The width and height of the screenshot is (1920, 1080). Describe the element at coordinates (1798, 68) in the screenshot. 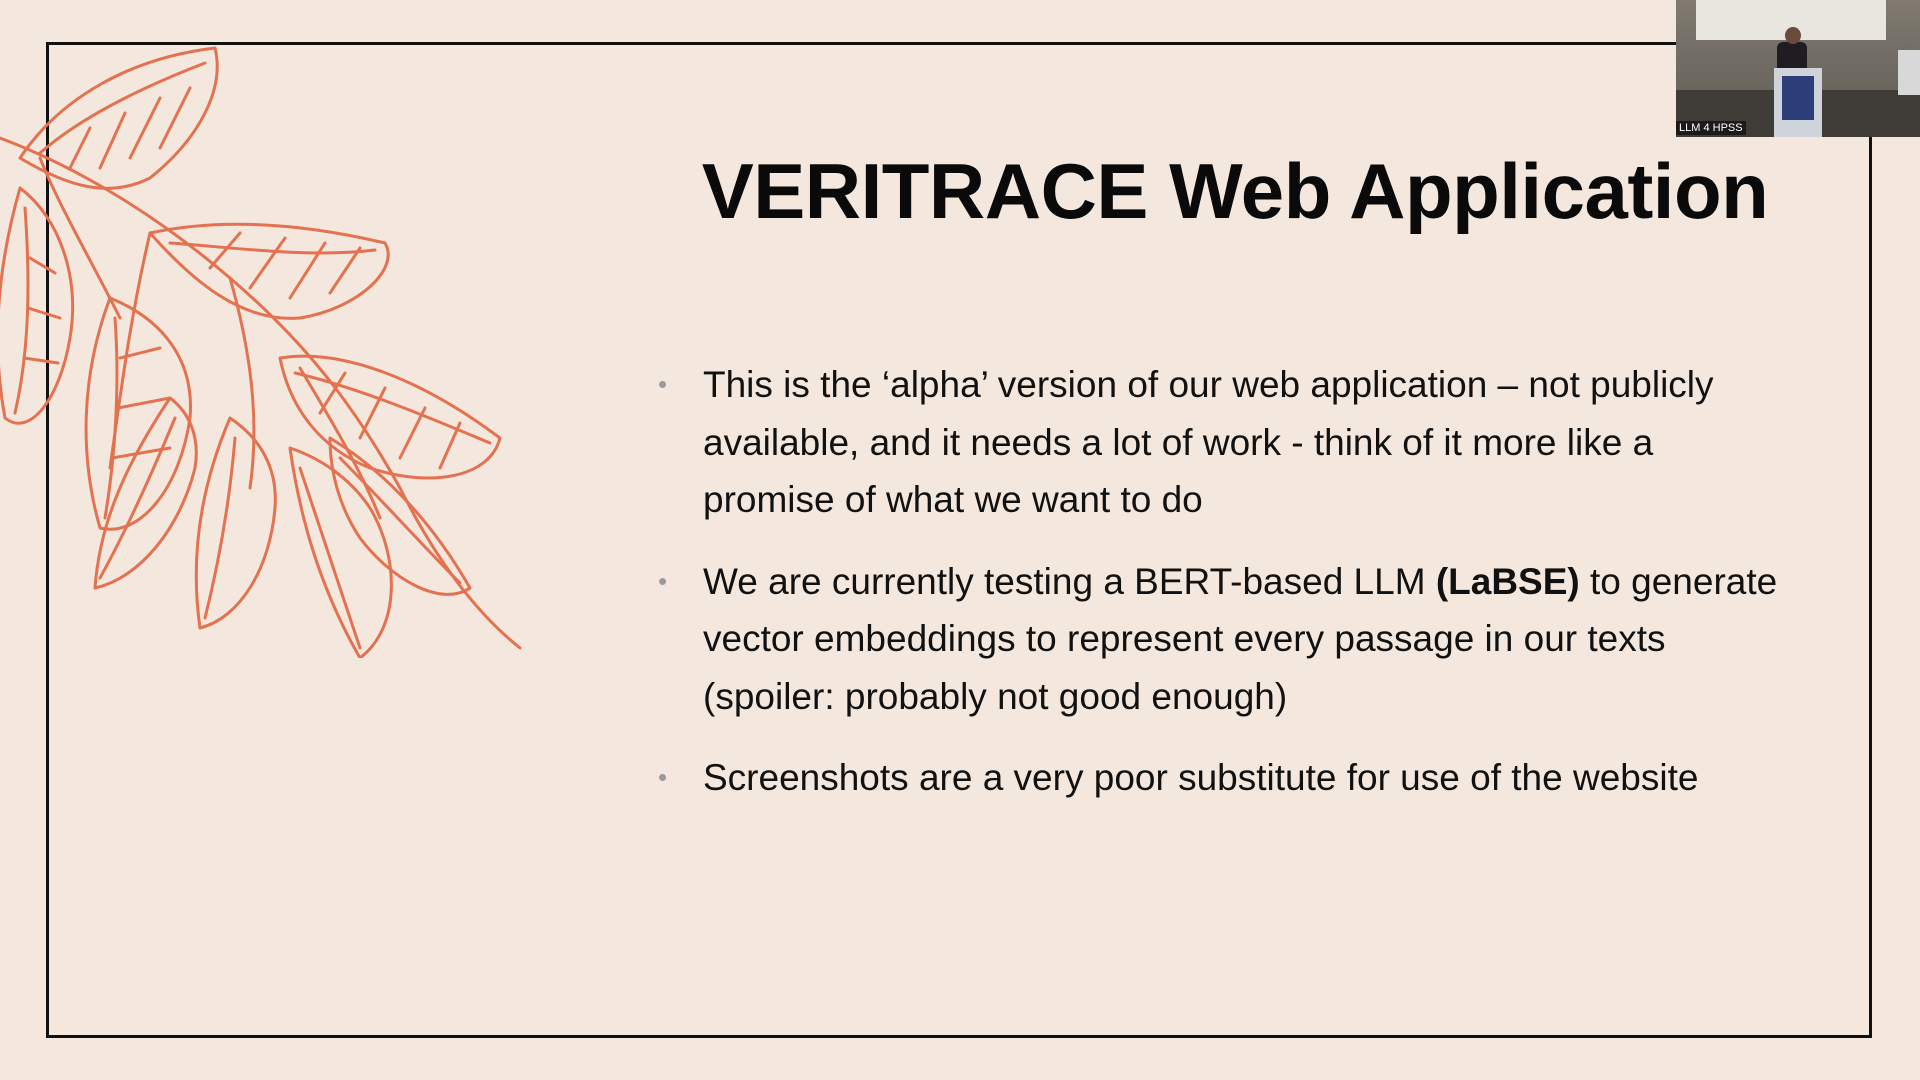

I see `speaker-video-thumbnail: LLM 4 HPSS` at that location.